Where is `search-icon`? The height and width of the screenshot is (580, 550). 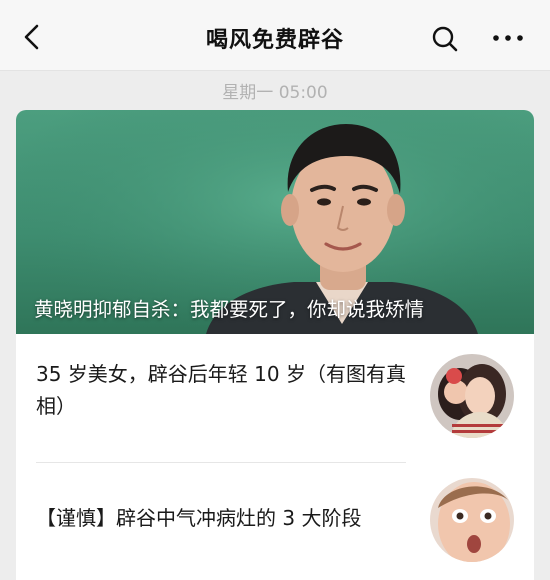 search-icon is located at coordinates (445, 39).